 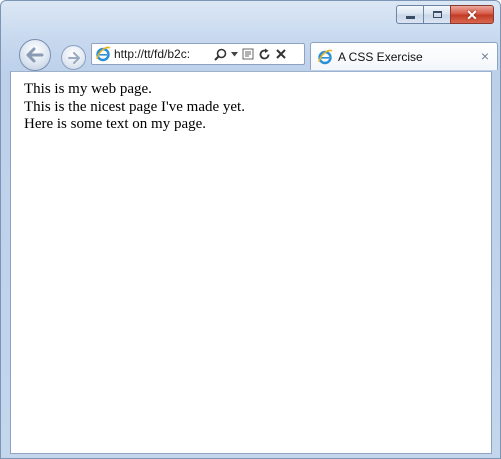 I want to click on compatibility-view-icon, so click(x=248, y=54).